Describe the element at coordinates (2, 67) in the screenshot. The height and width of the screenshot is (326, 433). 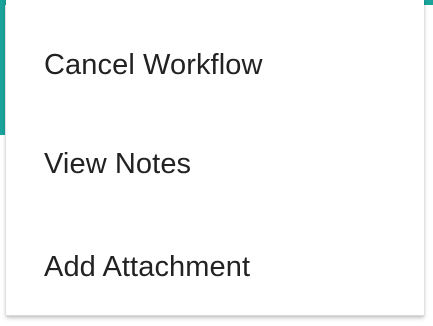
I see `accent-bar-left` at that location.